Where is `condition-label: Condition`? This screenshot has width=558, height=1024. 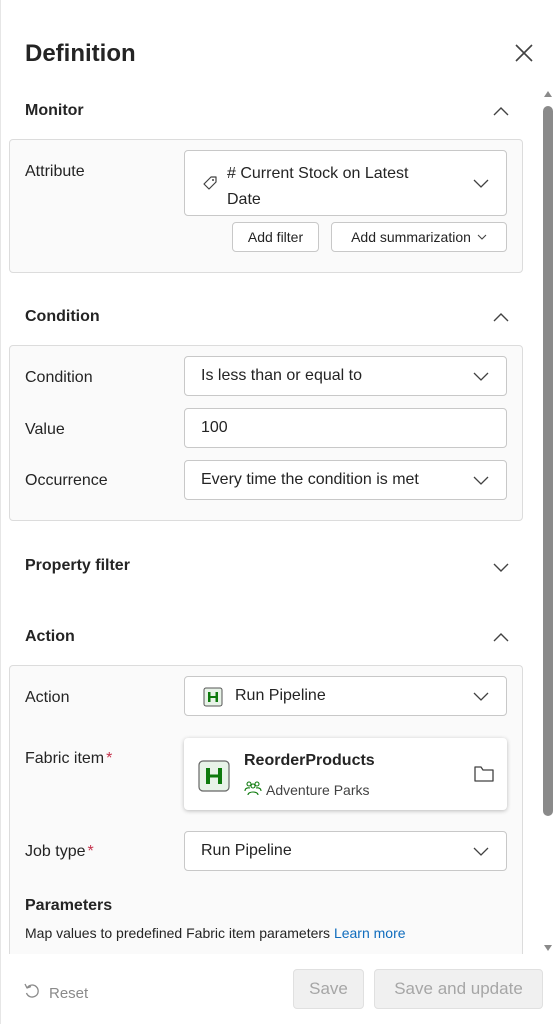 condition-label: Condition is located at coordinates (59, 377).